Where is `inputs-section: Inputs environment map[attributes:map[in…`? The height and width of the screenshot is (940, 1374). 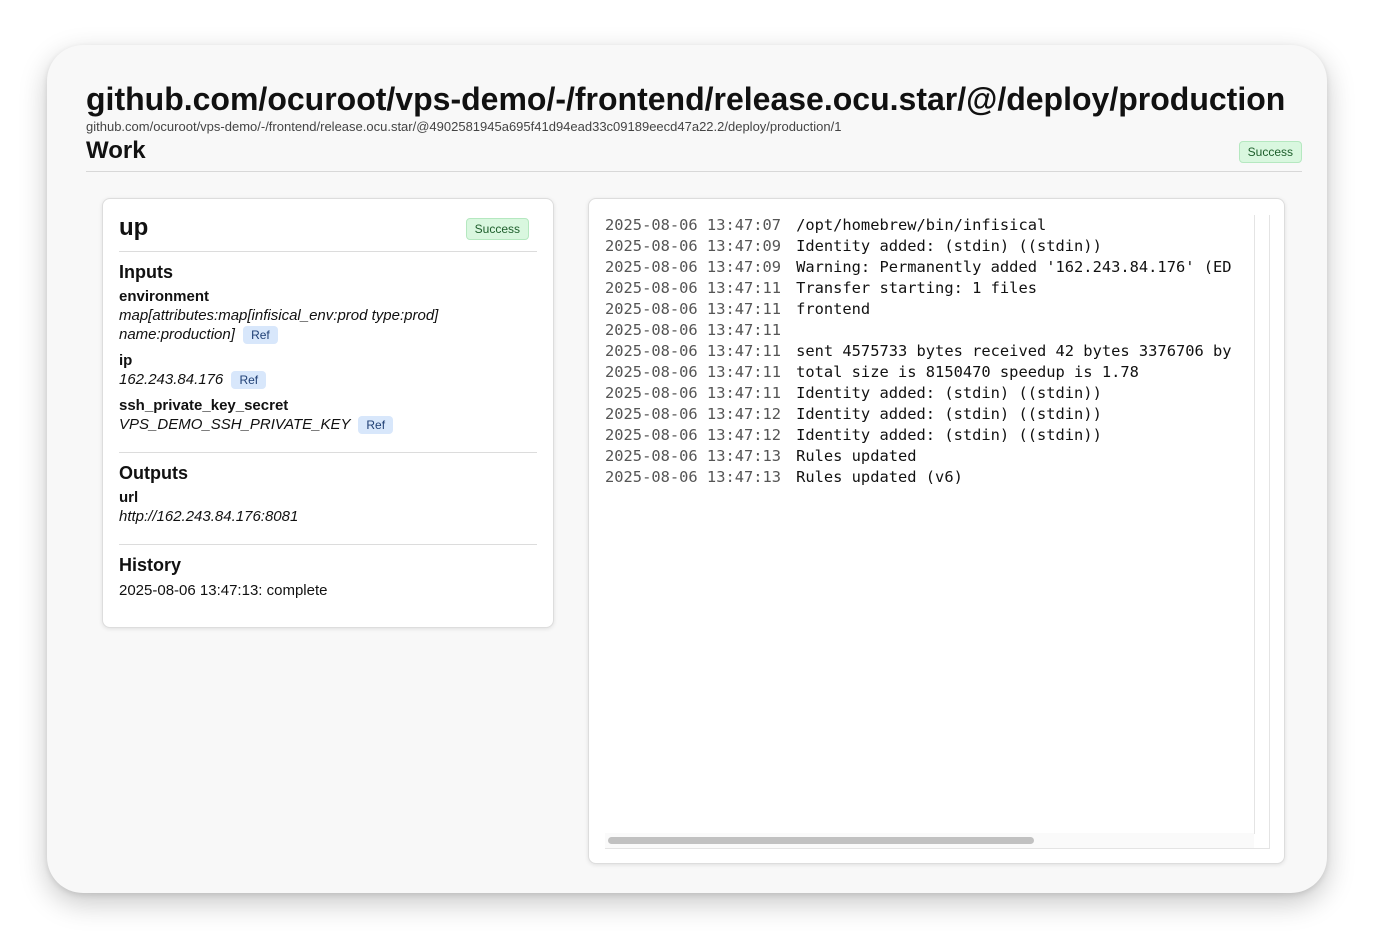 inputs-section: Inputs environment map[attributes:map[in… is located at coordinates (328, 352).